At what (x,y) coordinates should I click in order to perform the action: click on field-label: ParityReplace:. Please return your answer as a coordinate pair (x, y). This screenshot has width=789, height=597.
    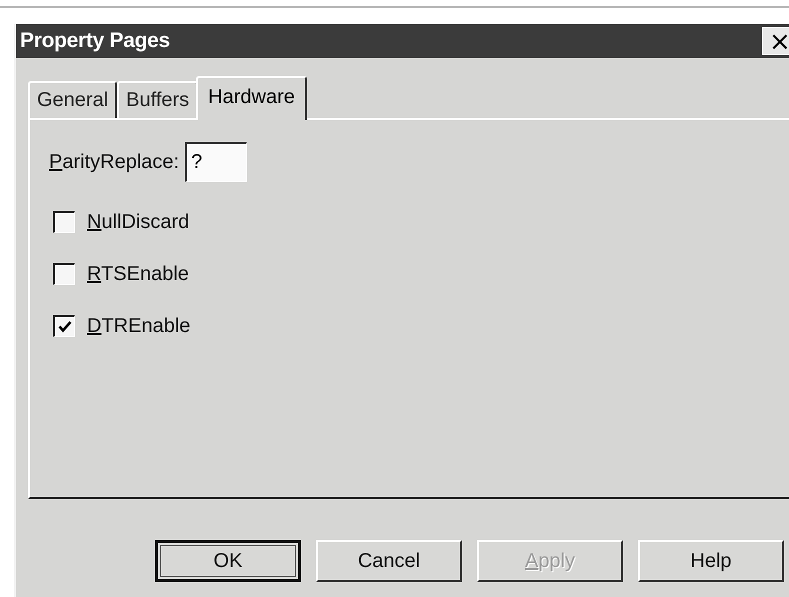
    Looking at the image, I should click on (114, 162).